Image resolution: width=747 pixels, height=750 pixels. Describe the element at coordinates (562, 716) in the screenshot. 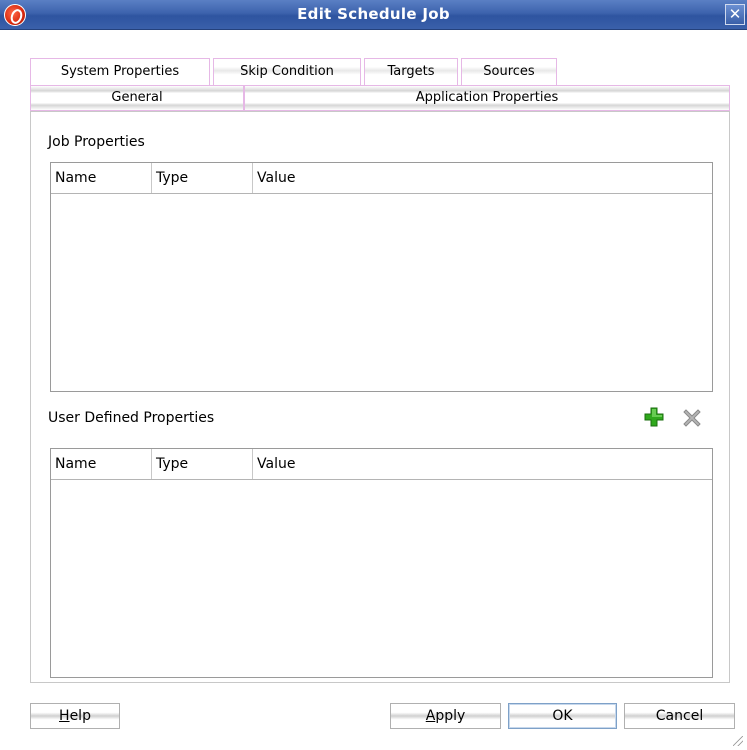

I see `ok-button: OK` at that location.